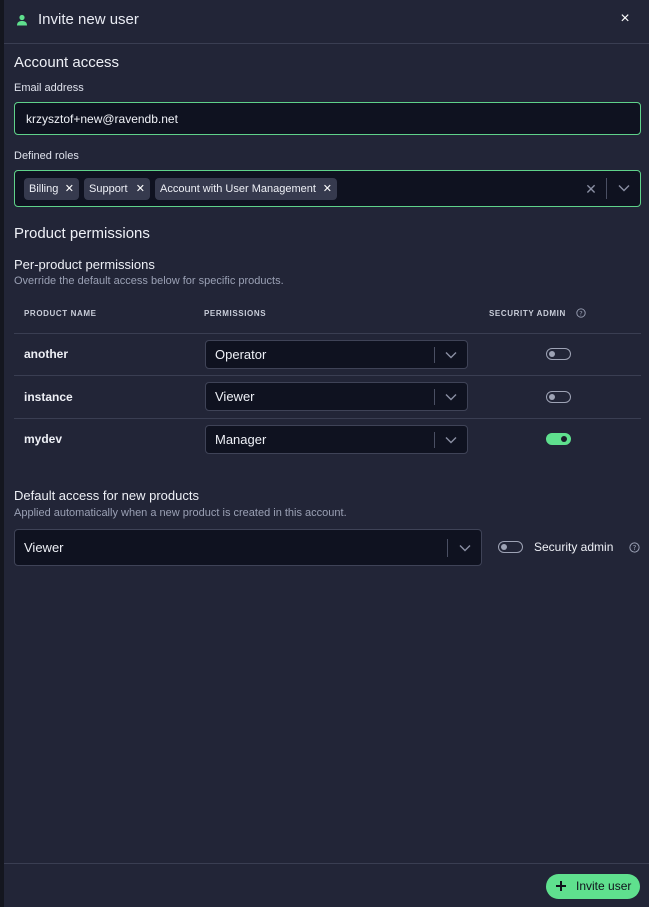 The height and width of the screenshot is (907, 649). What do you see at coordinates (43, 439) in the screenshot?
I see `product-name: mydev` at bounding box center [43, 439].